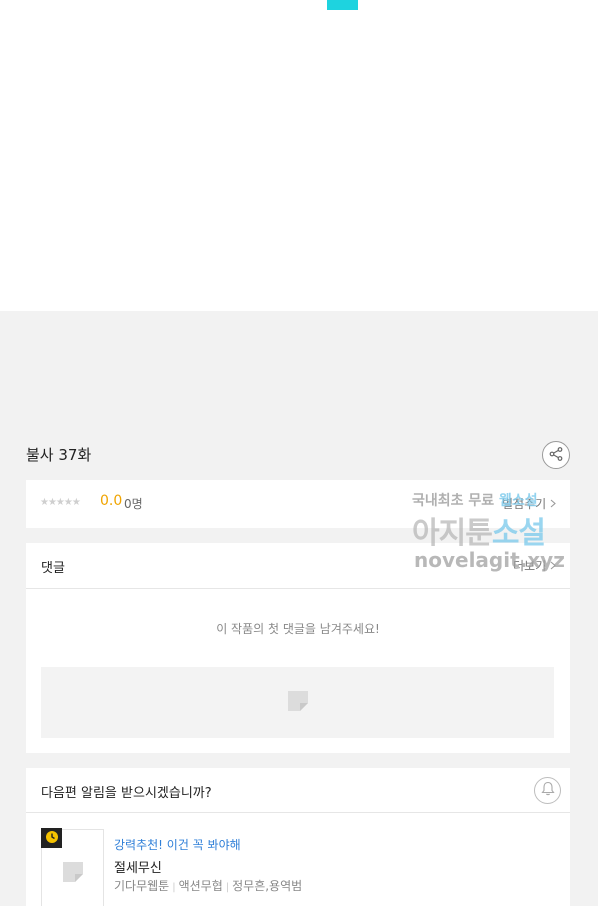 The image size is (598, 906). I want to click on recommend-meta: 기다무웹툰 | 액션무협 | 정무흔,용역범, so click(208, 885).